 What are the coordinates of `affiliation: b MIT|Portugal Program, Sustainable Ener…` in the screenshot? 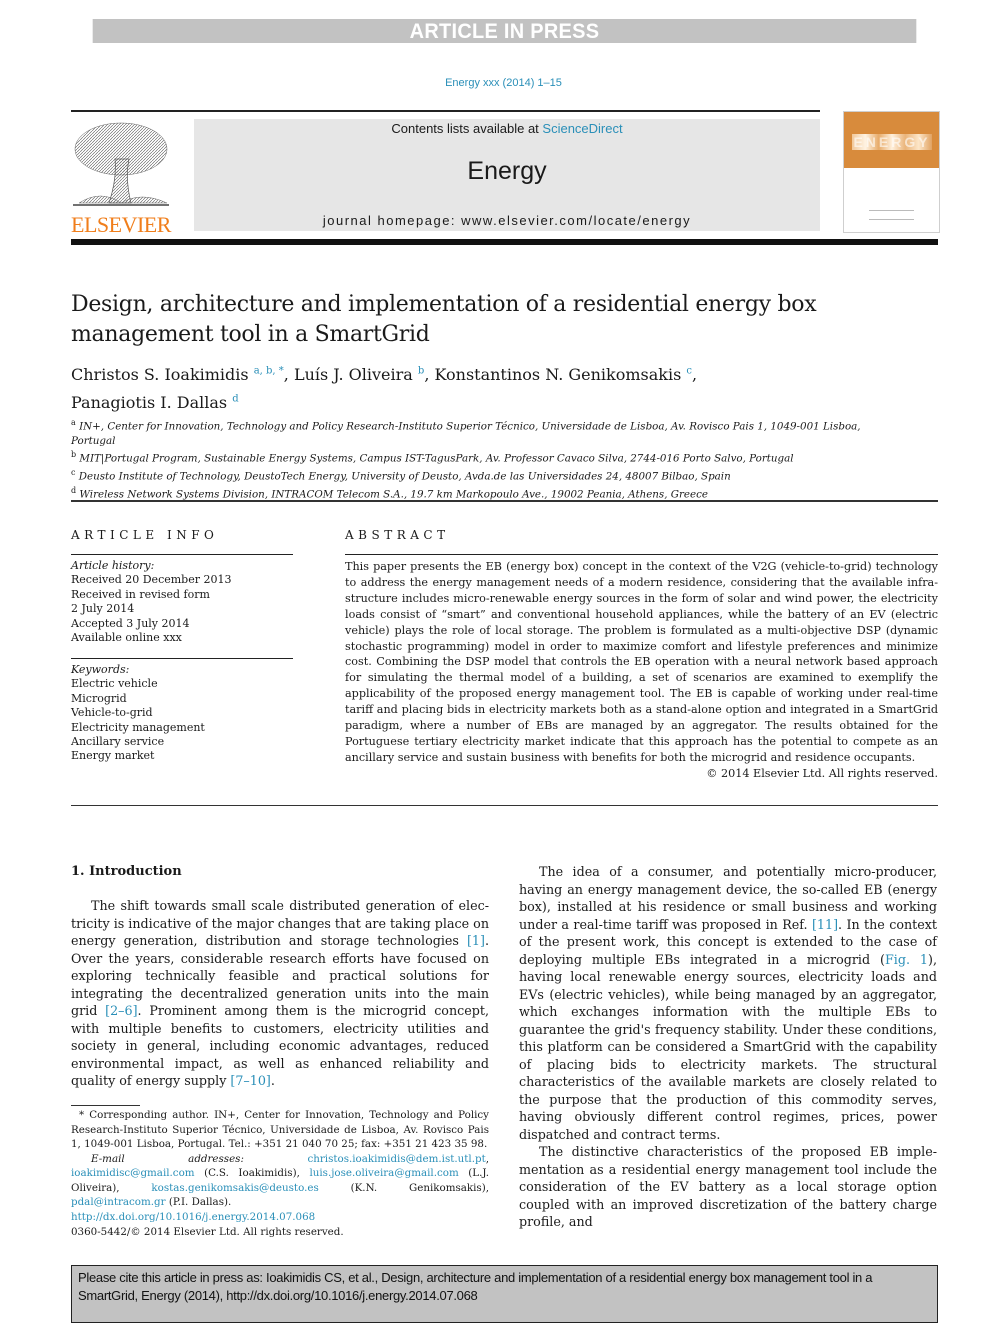 It's located at (432, 457).